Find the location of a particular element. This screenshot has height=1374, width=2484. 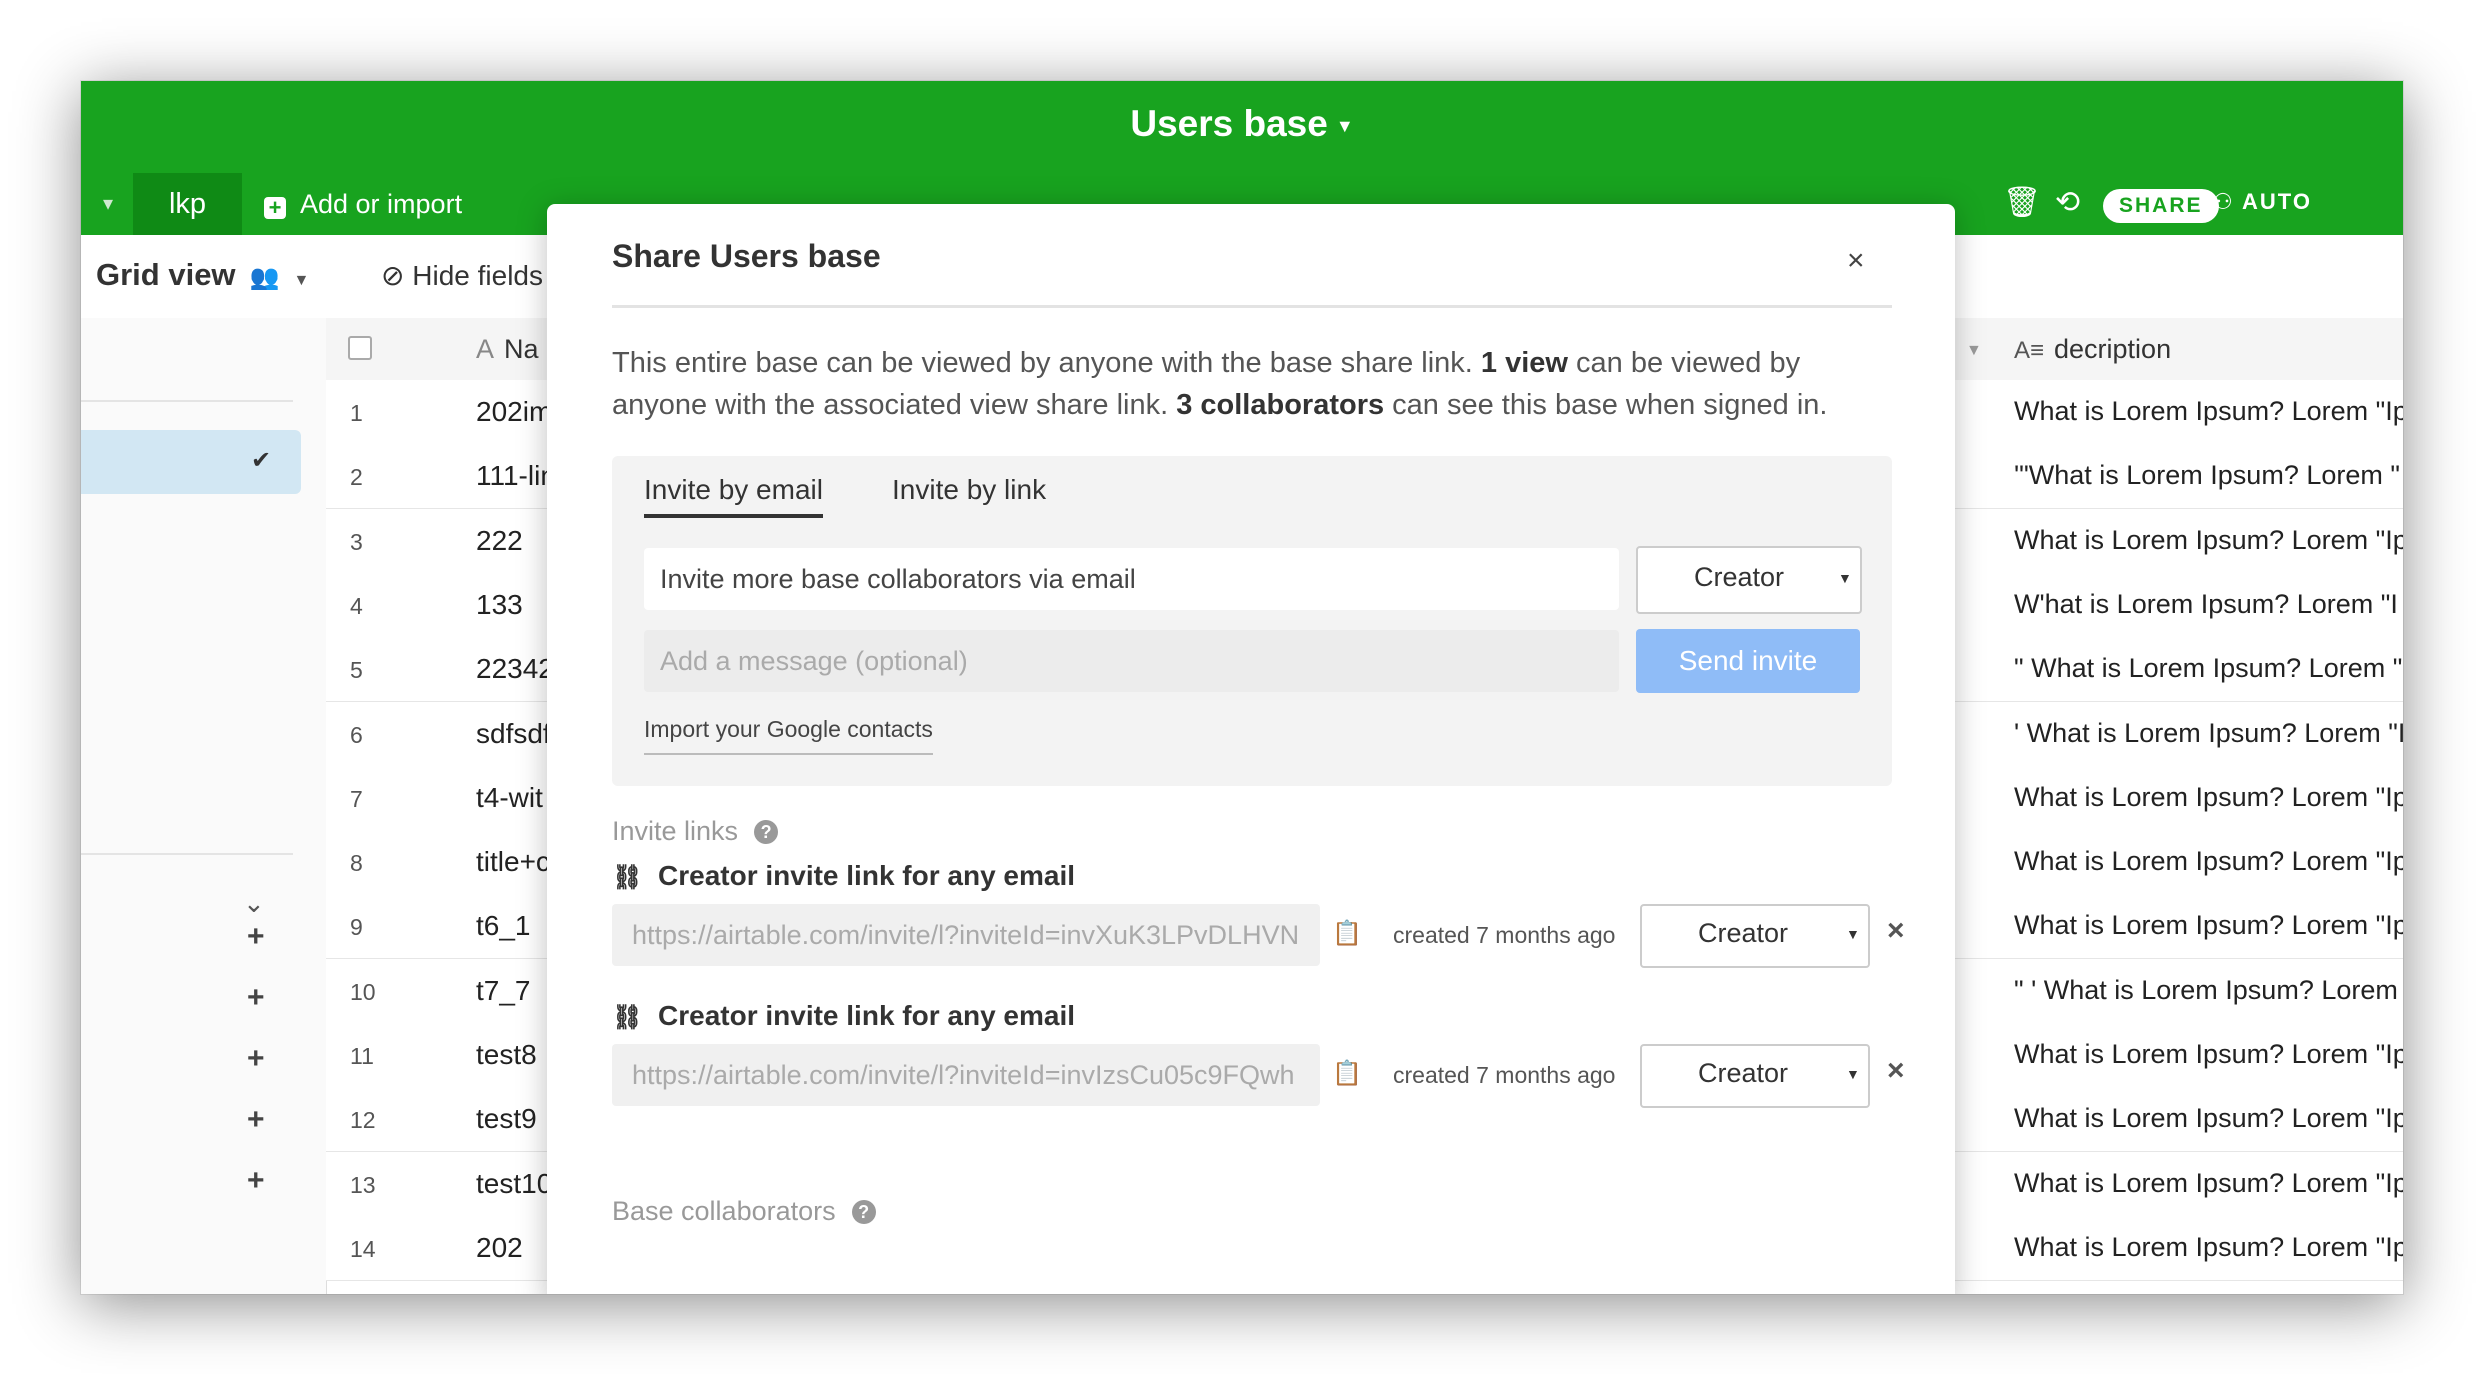

name-cell: 22342 is located at coordinates (515, 669).